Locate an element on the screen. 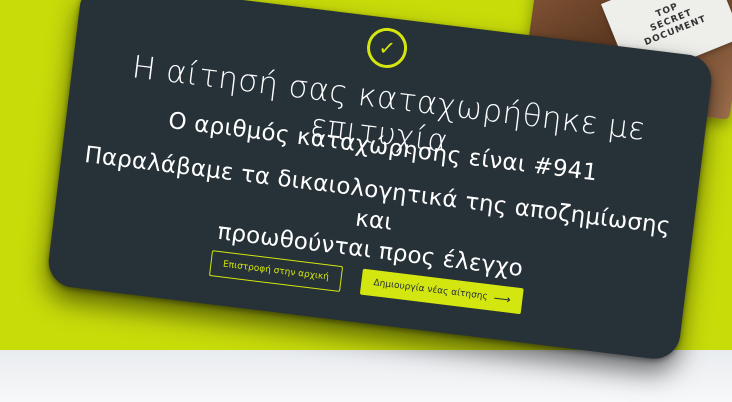 This screenshot has width=732, height=402. check-circle-icon: ✓ is located at coordinates (387, 48).